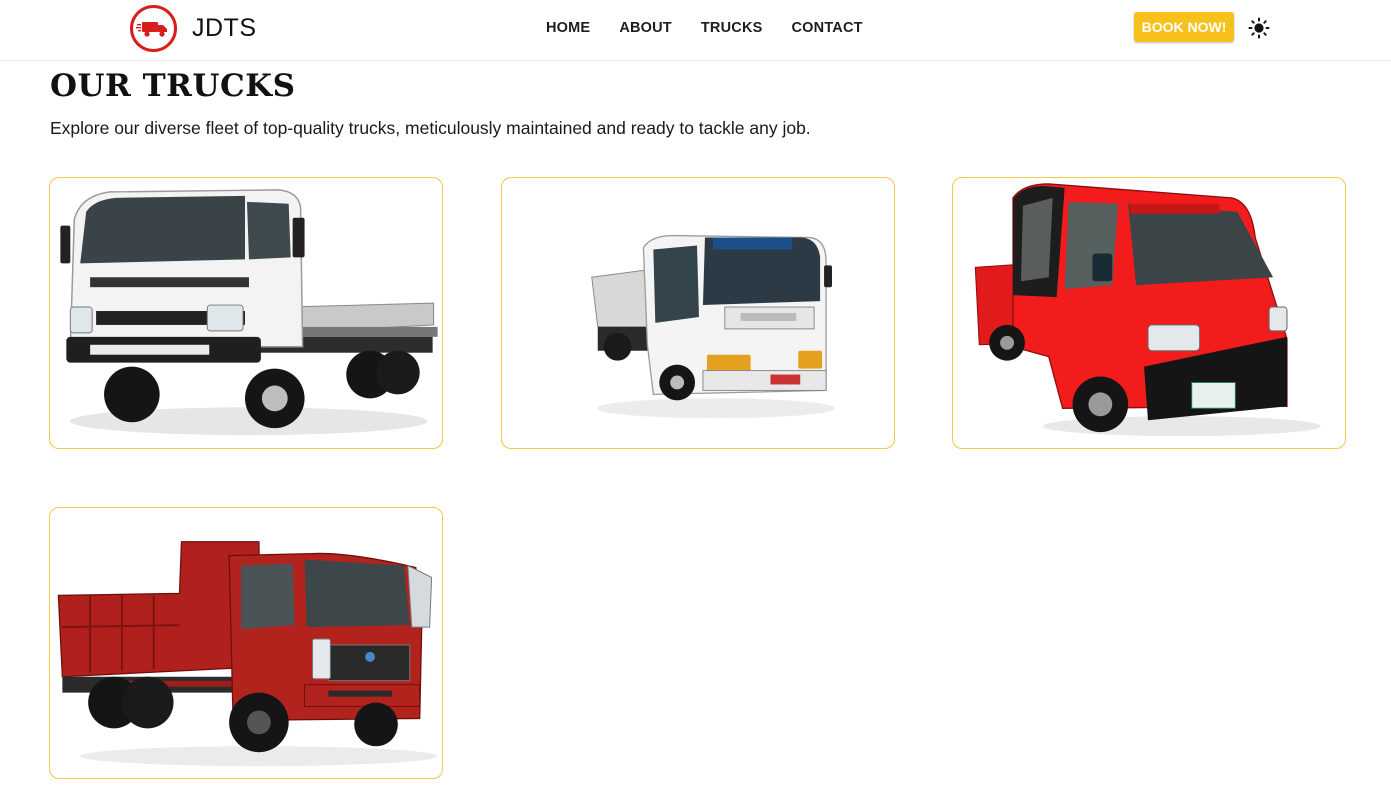 The width and height of the screenshot is (1391, 794). I want to click on nav-link-trucks: TRUCKS, so click(732, 28).